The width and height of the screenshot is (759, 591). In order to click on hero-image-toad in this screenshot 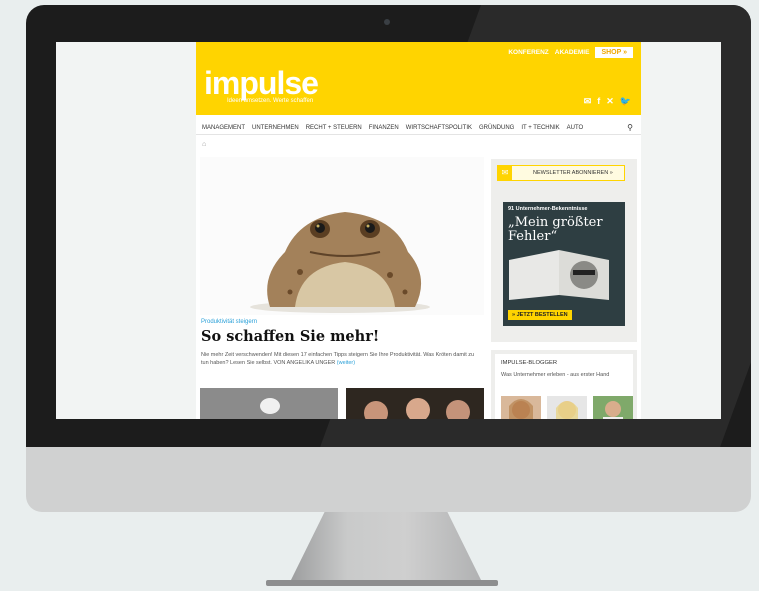, I will do `click(342, 236)`.